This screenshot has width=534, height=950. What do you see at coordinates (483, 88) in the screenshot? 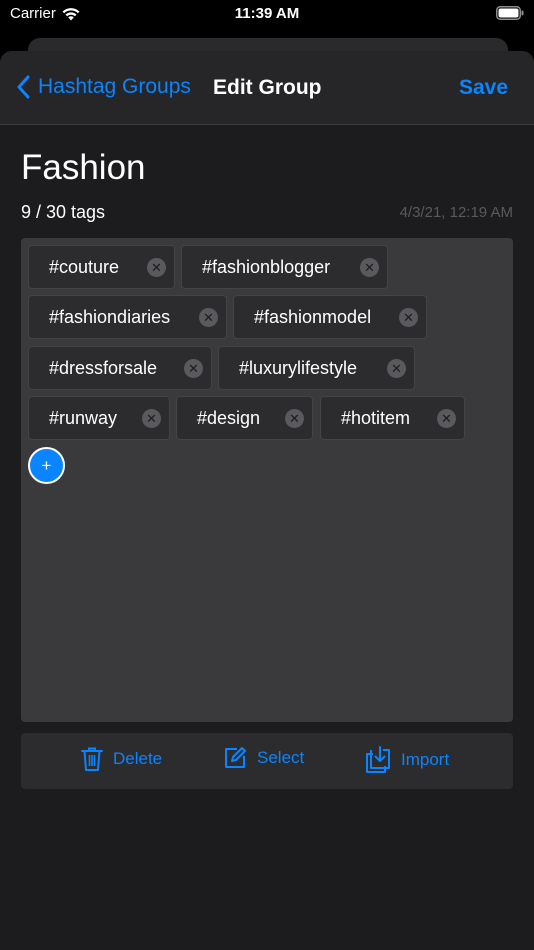
I see `save-button: Save` at bounding box center [483, 88].